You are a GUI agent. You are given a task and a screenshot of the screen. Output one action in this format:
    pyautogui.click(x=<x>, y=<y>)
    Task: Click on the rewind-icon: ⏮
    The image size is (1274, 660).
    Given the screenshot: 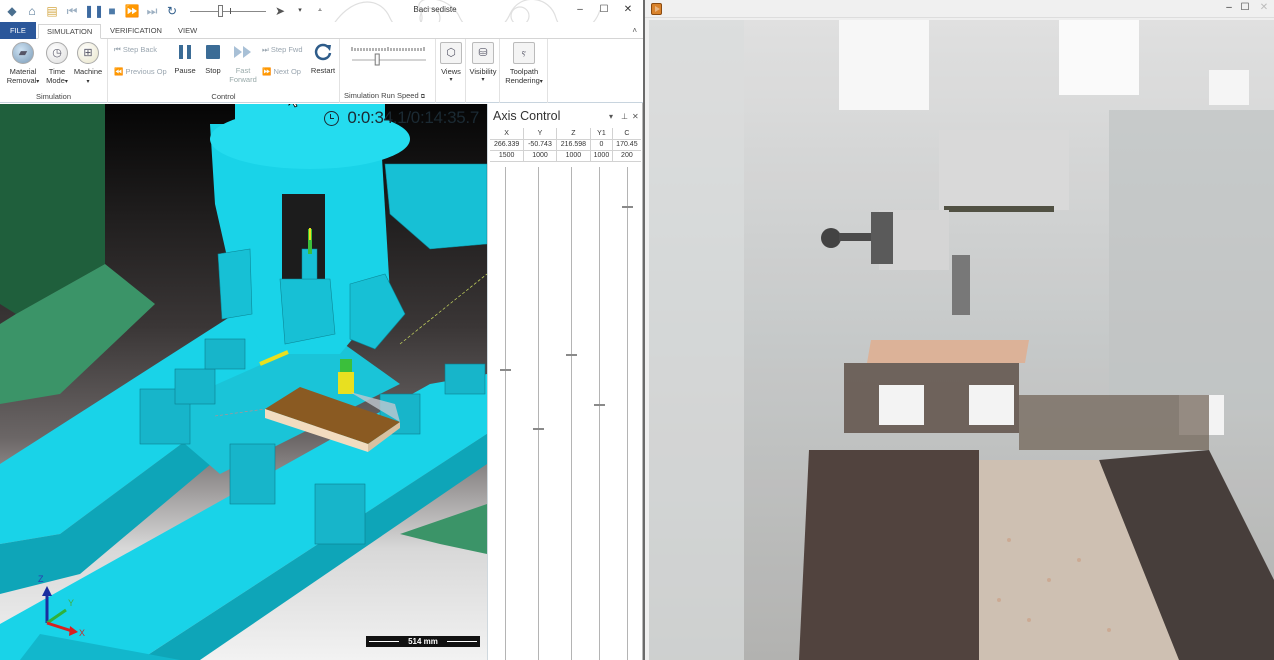 What is the action you would take?
    pyautogui.click(x=72, y=11)
    